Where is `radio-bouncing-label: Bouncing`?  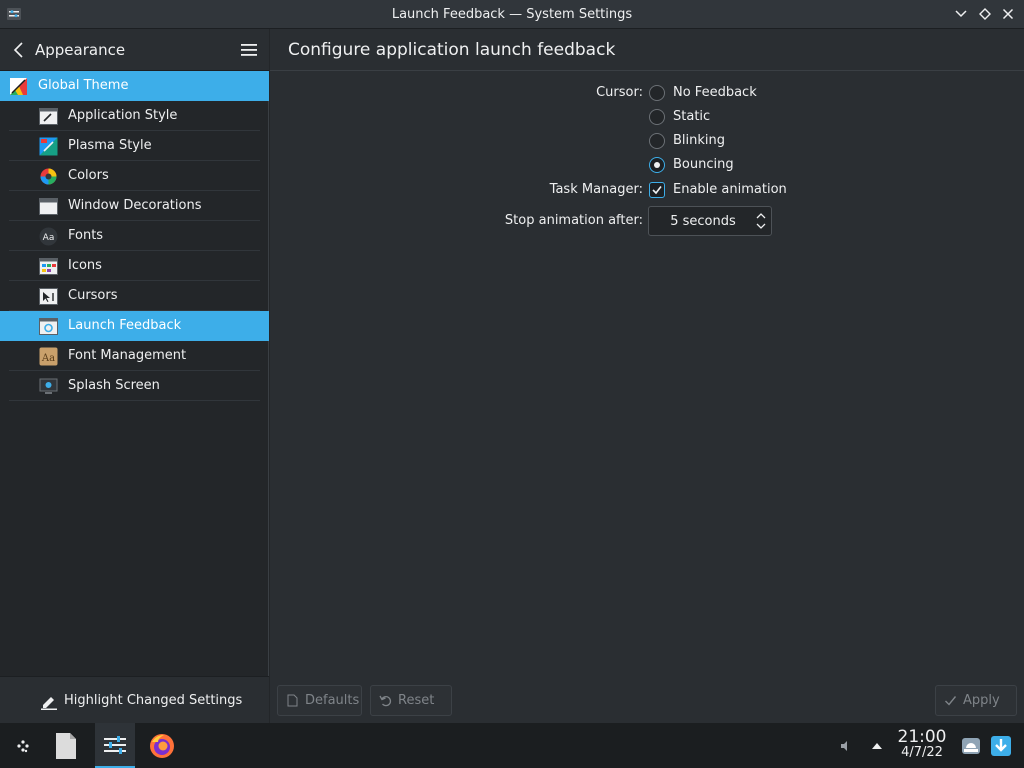
radio-bouncing-label: Bouncing is located at coordinates (703, 164).